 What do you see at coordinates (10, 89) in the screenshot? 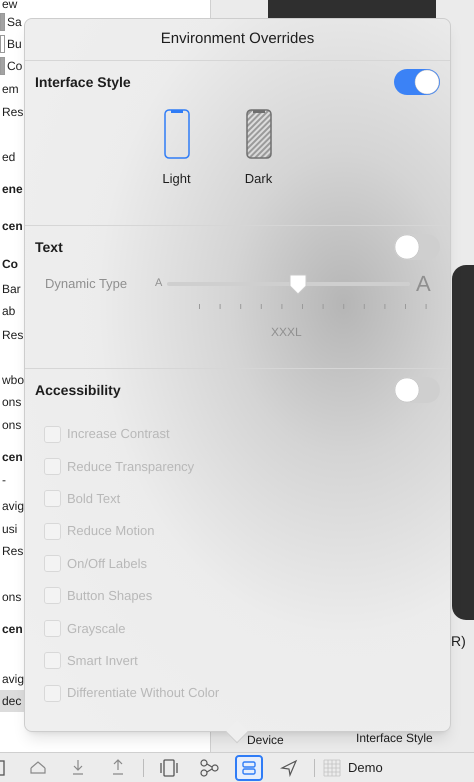
I see `sidebar-label: em` at bounding box center [10, 89].